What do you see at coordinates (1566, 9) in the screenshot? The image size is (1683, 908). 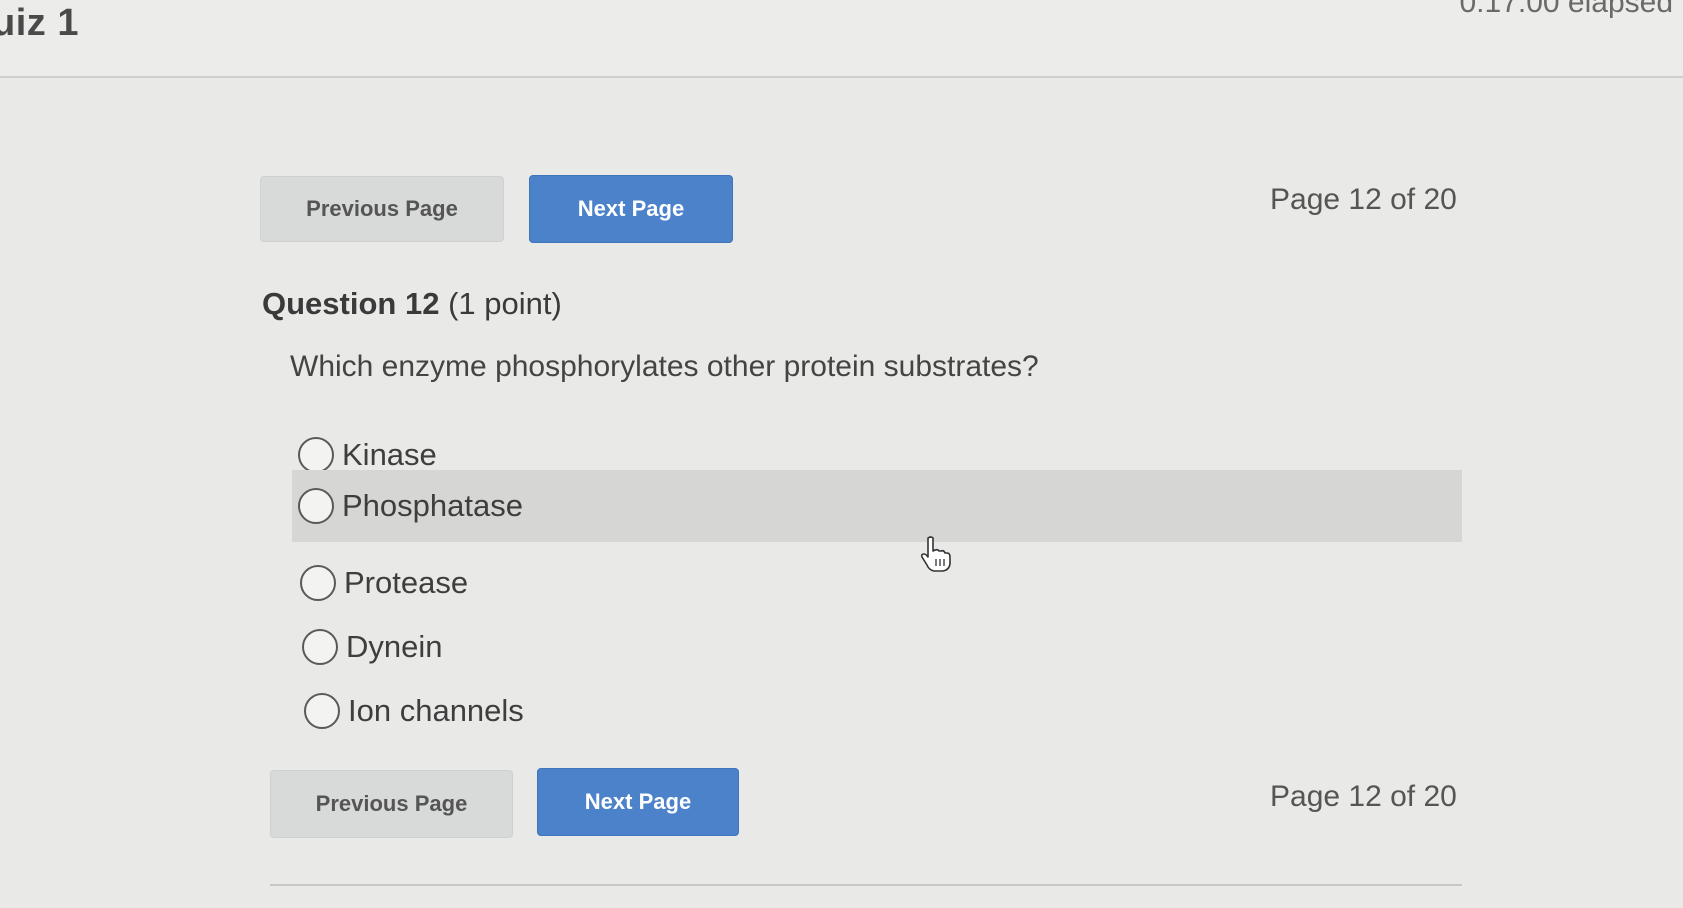 I see `elapsed-timer: 0:17:00 elapsed` at bounding box center [1566, 9].